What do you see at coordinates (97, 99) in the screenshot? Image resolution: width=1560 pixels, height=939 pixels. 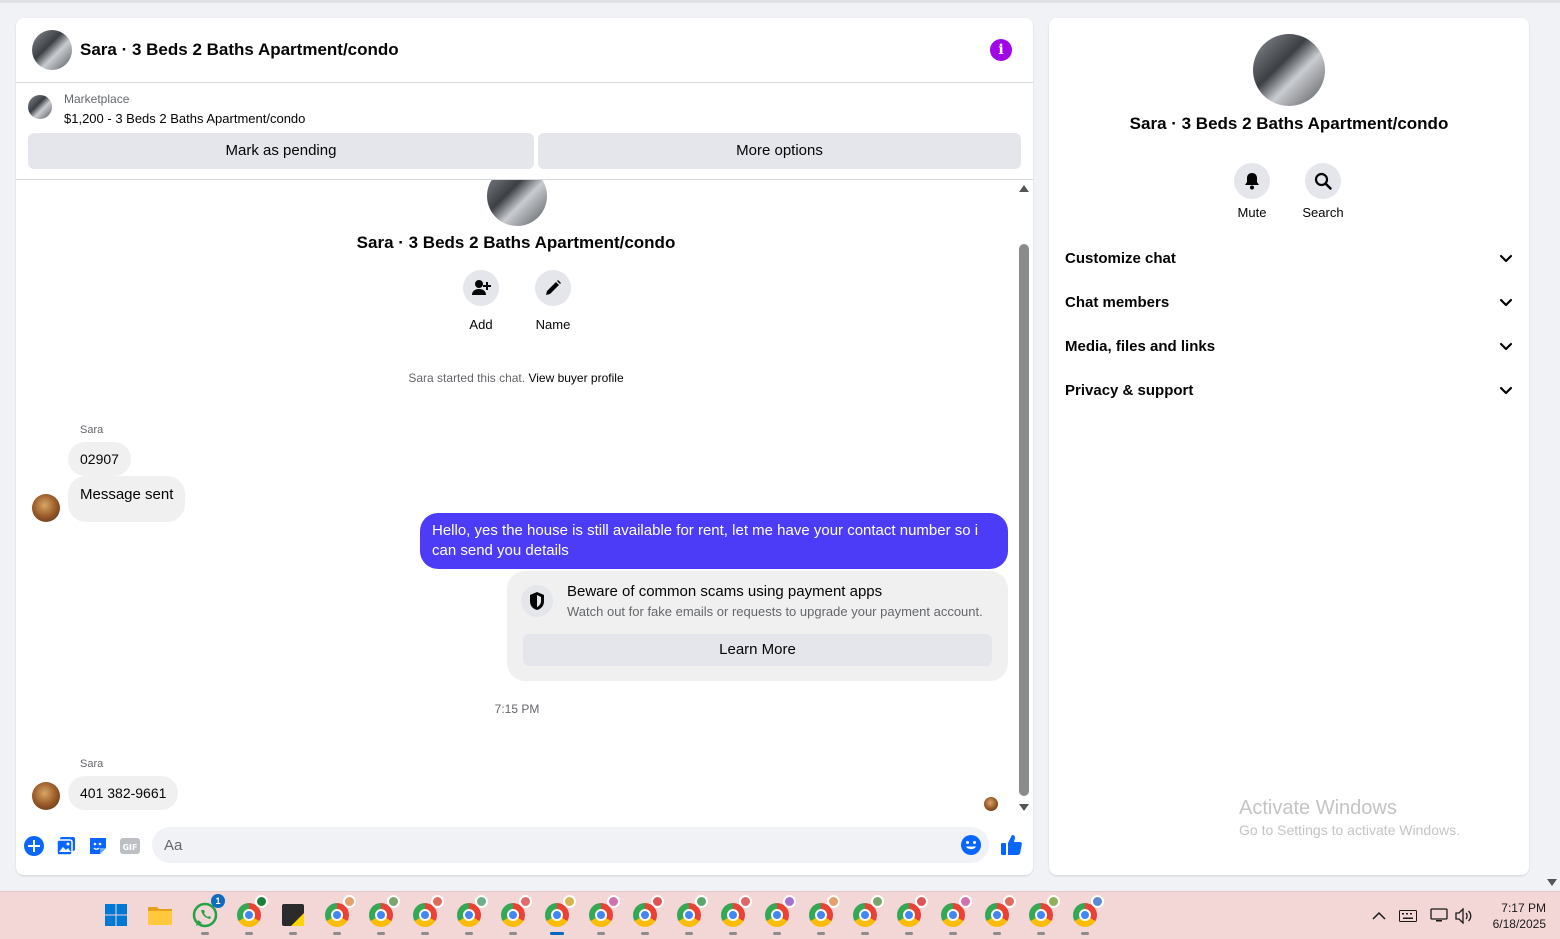 I see `marketplace-label: Marketplace` at bounding box center [97, 99].